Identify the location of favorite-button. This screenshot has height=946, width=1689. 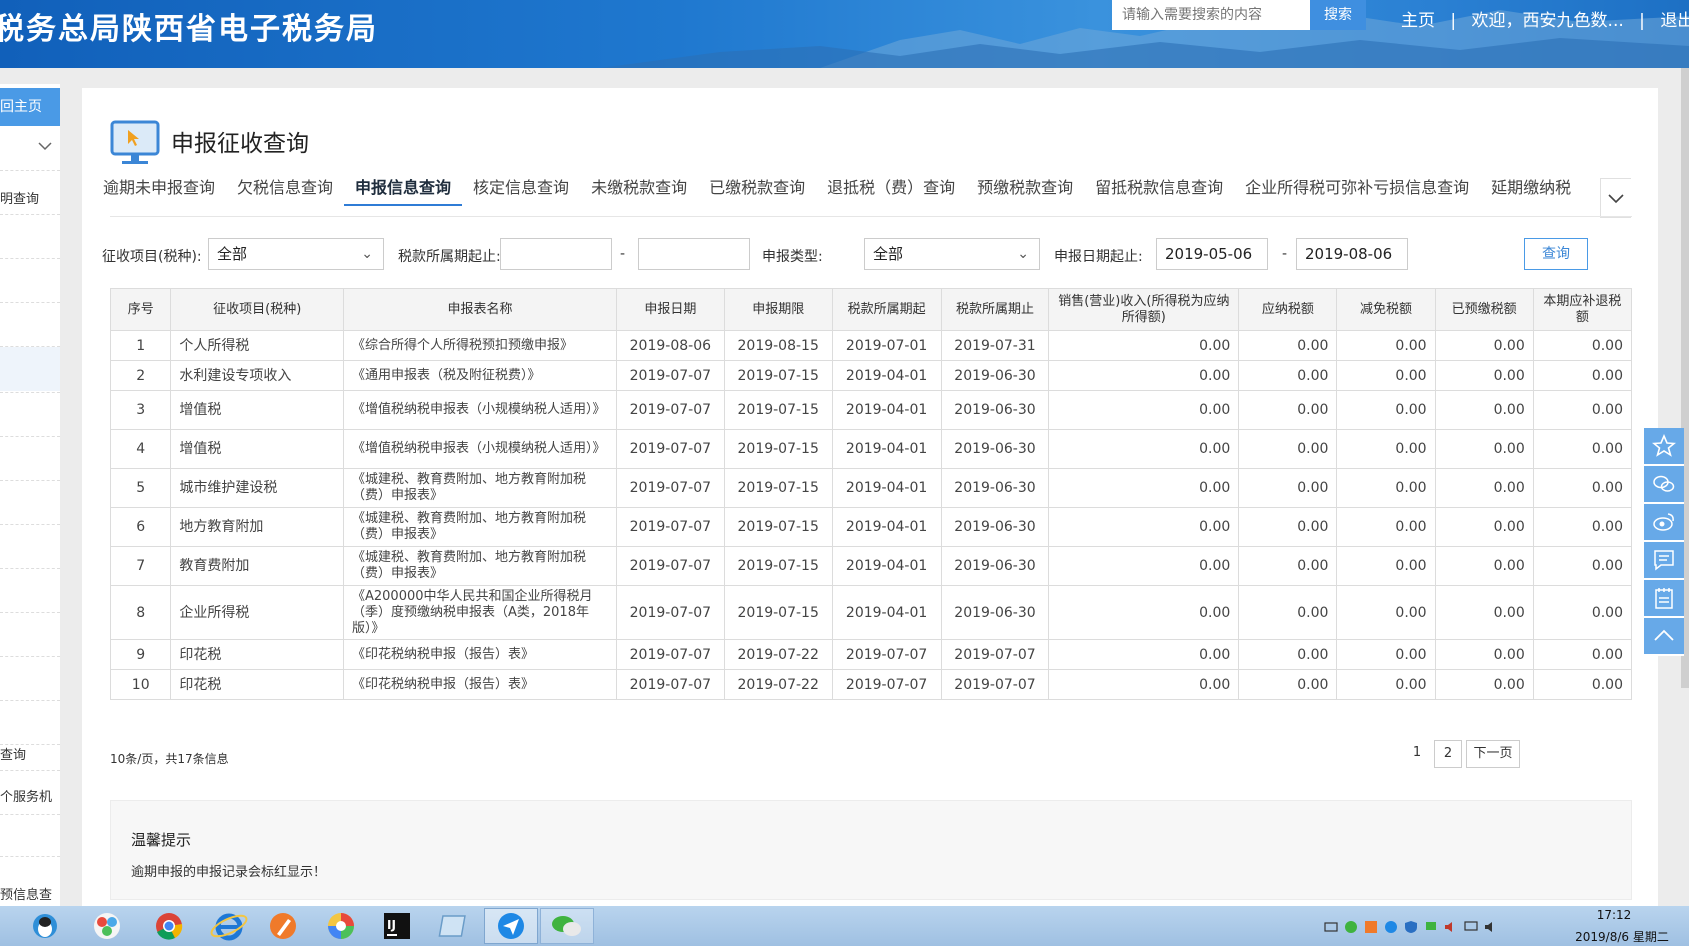
(1664, 447).